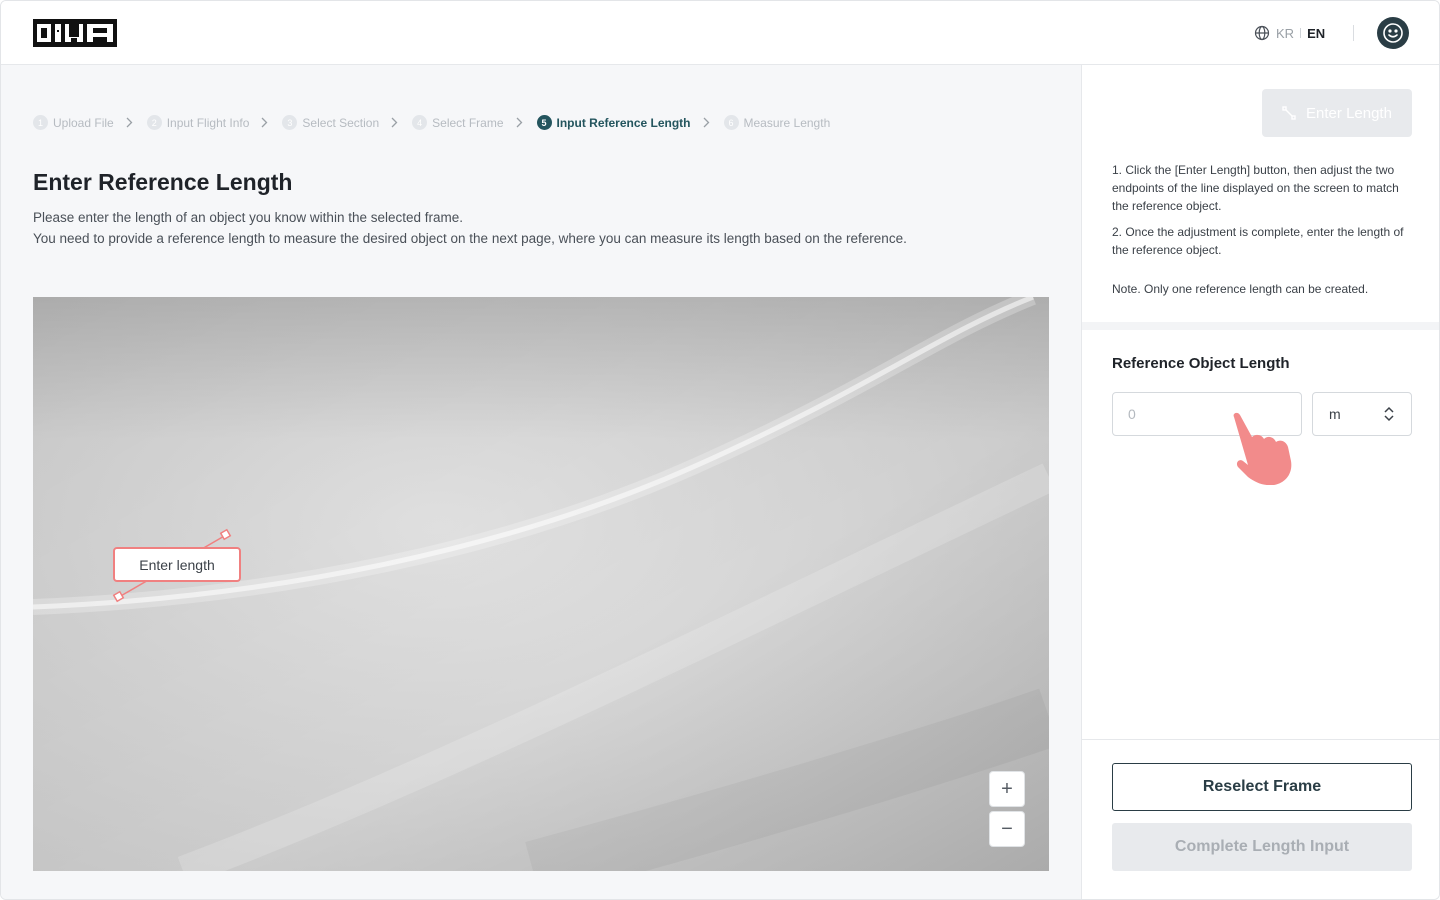 The image size is (1440, 900). I want to click on unit-select: m, so click(1362, 414).